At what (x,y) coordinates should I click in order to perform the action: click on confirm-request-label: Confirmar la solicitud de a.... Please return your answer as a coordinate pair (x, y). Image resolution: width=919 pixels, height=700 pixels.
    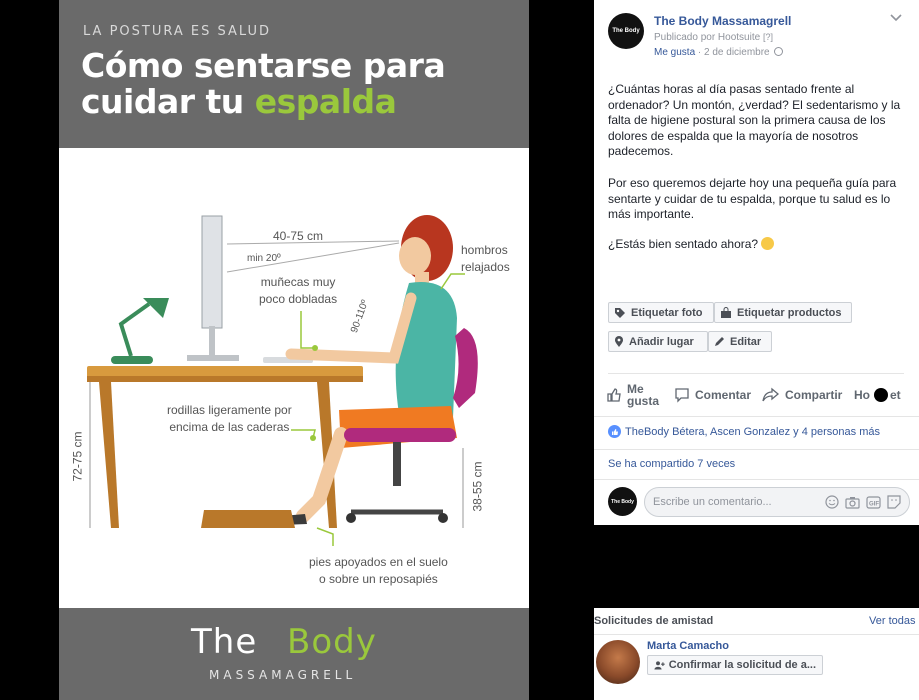
    Looking at the image, I should click on (742, 665).